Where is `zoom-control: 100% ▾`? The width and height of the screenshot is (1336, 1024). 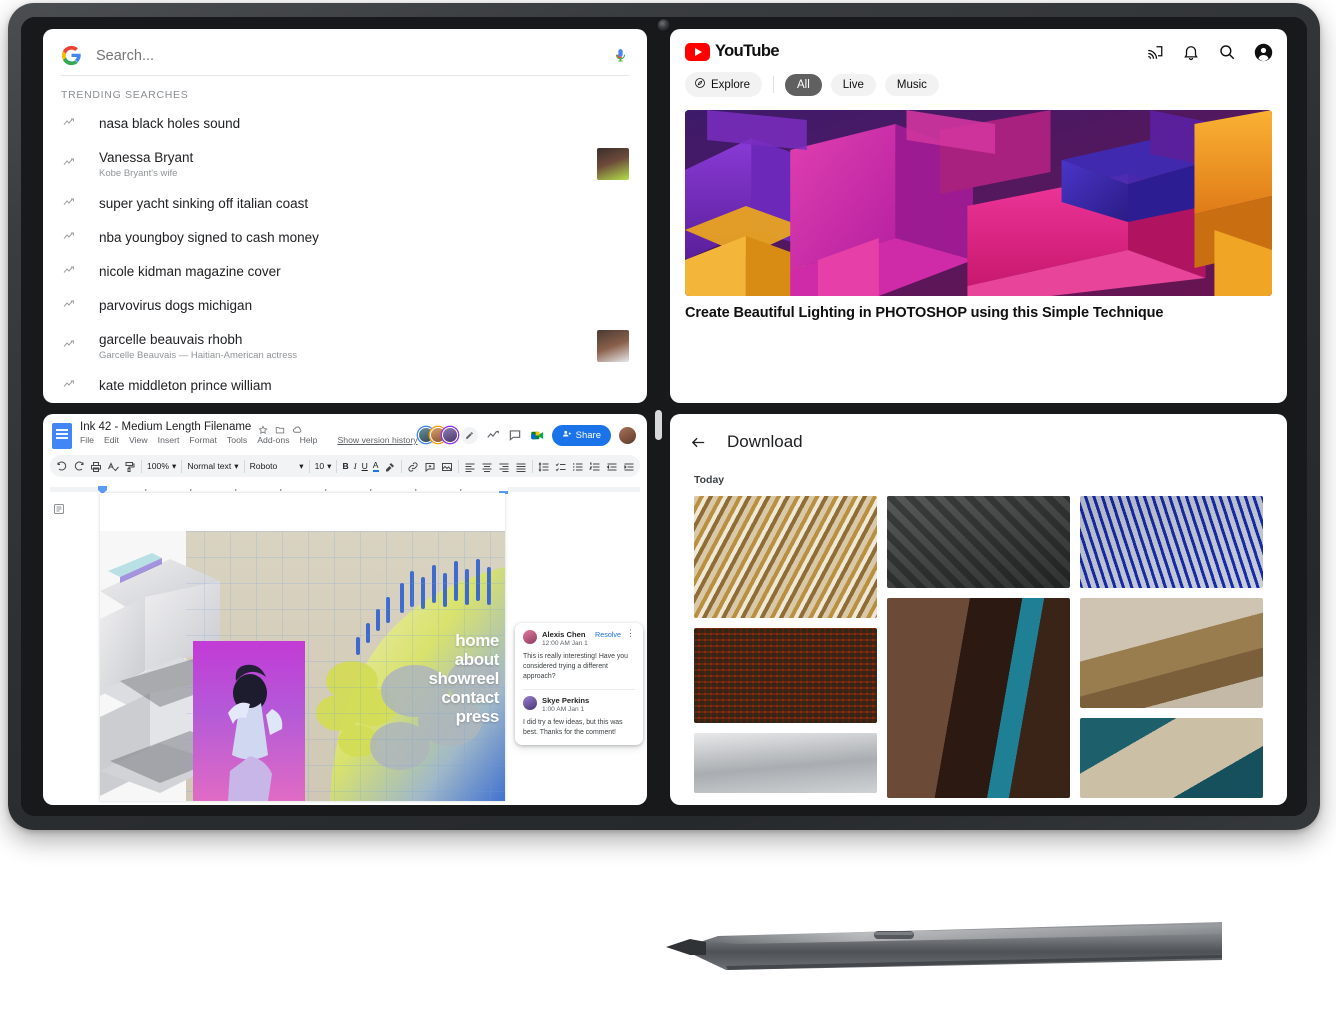
zoom-control: 100% ▾ is located at coordinates (161, 466).